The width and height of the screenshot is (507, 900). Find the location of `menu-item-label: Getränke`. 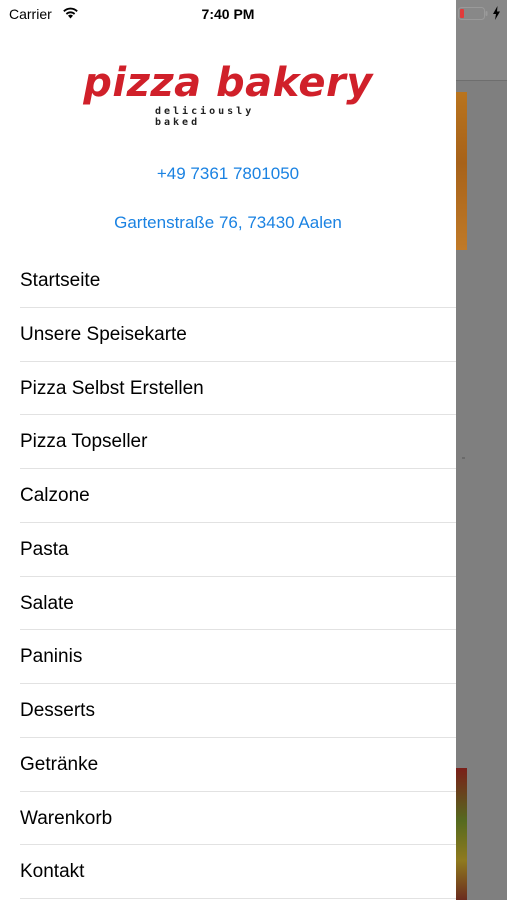

menu-item-label: Getränke is located at coordinates (59, 764).